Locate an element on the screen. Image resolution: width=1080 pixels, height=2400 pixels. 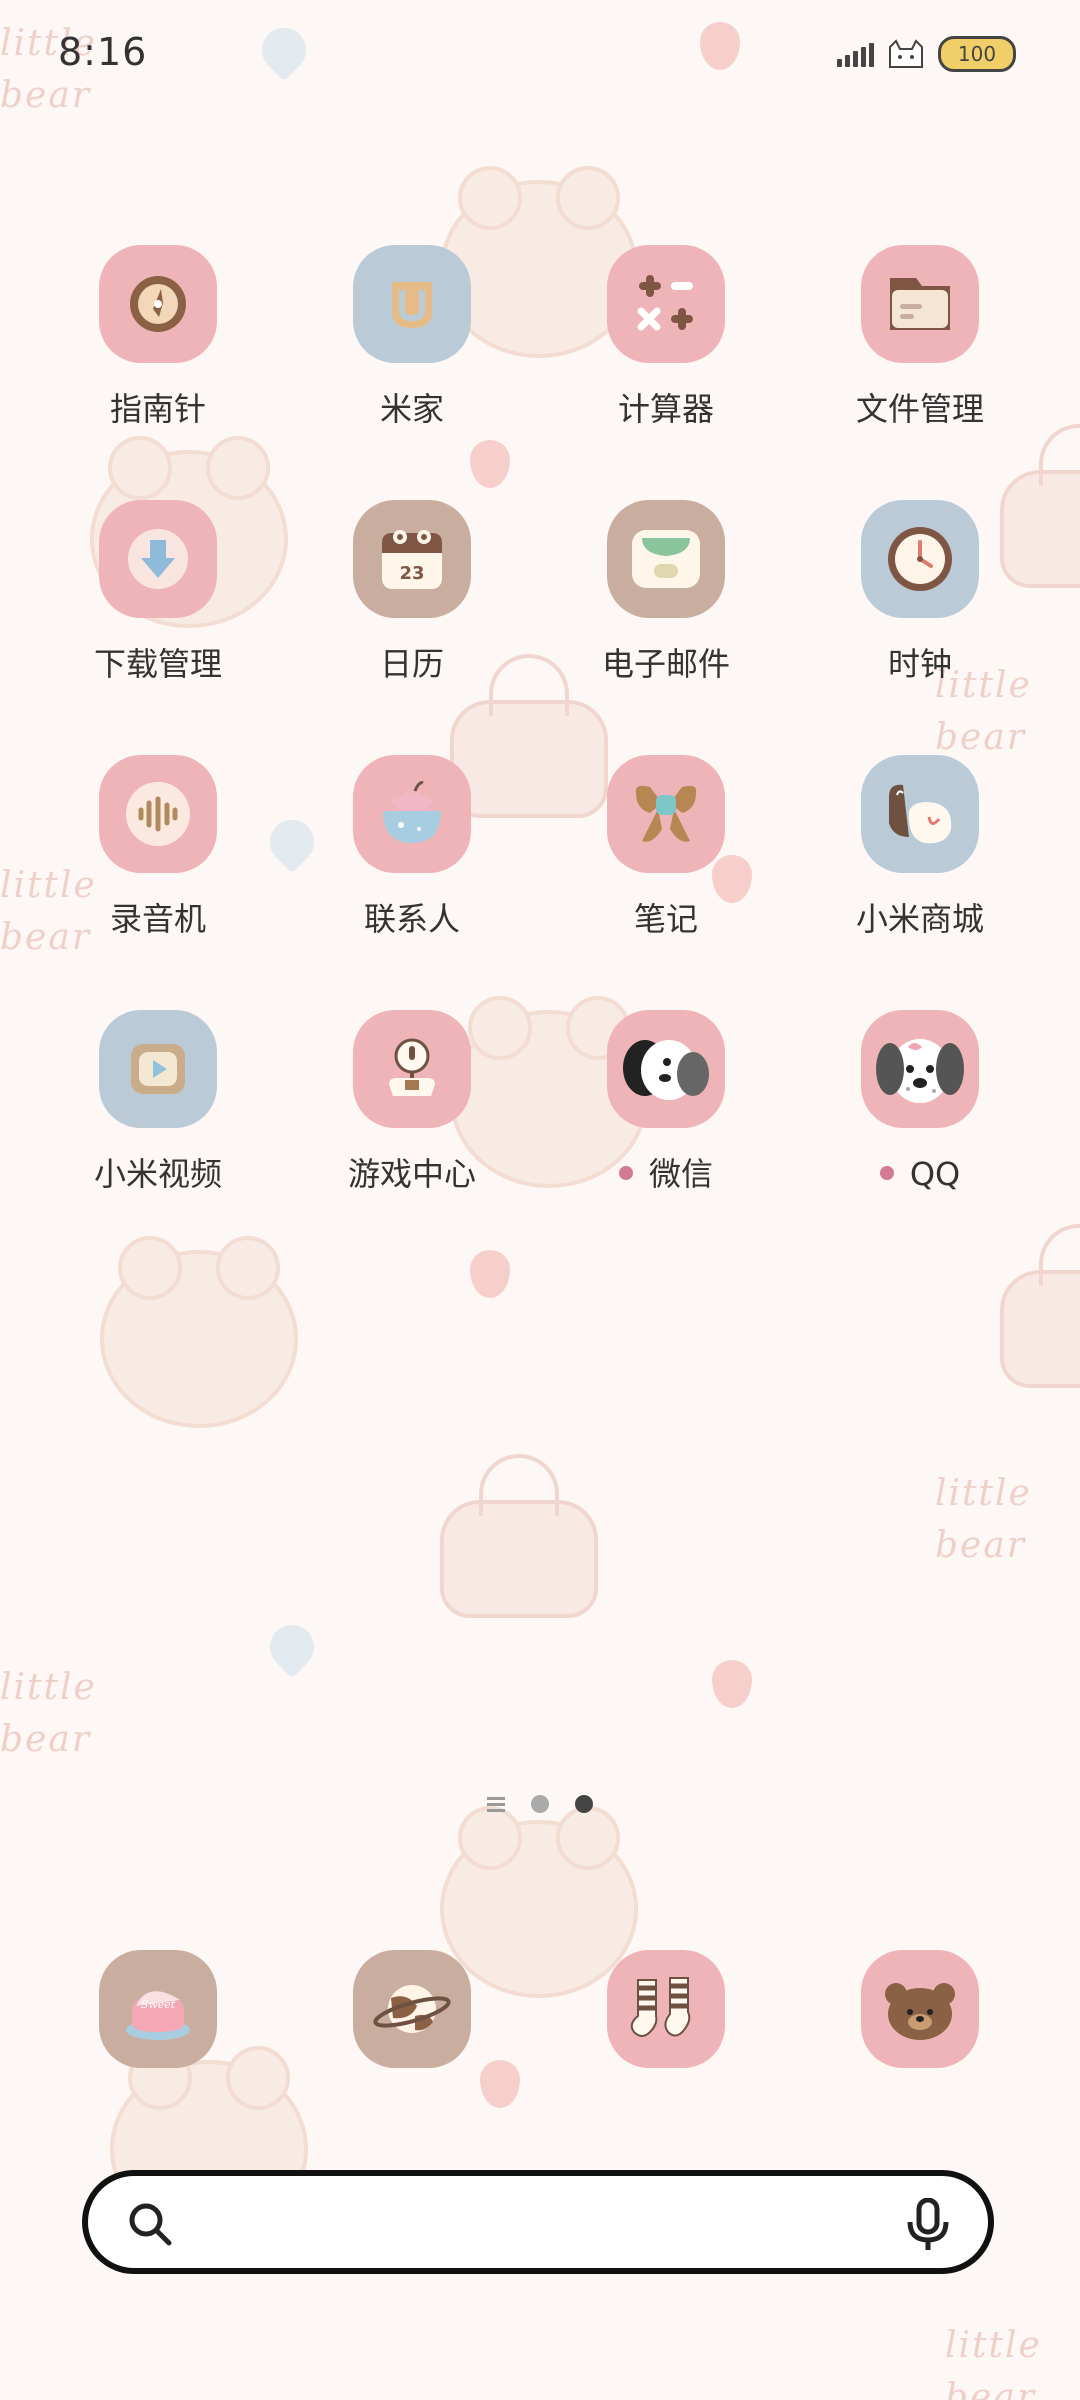
cake-icon: Sweet is located at coordinates (158, 2009).